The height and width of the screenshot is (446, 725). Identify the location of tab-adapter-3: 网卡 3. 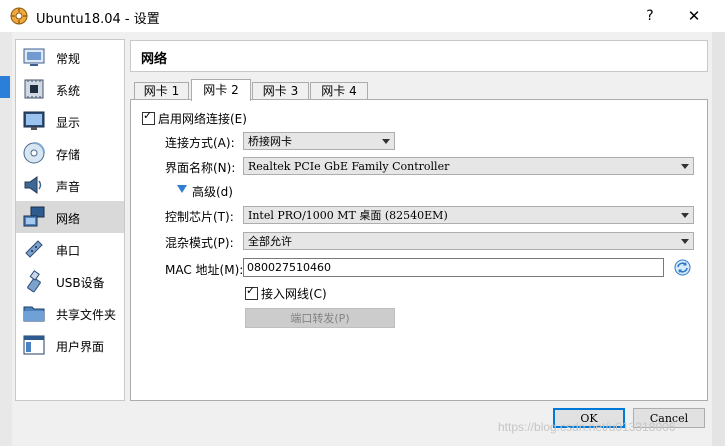
(280, 91).